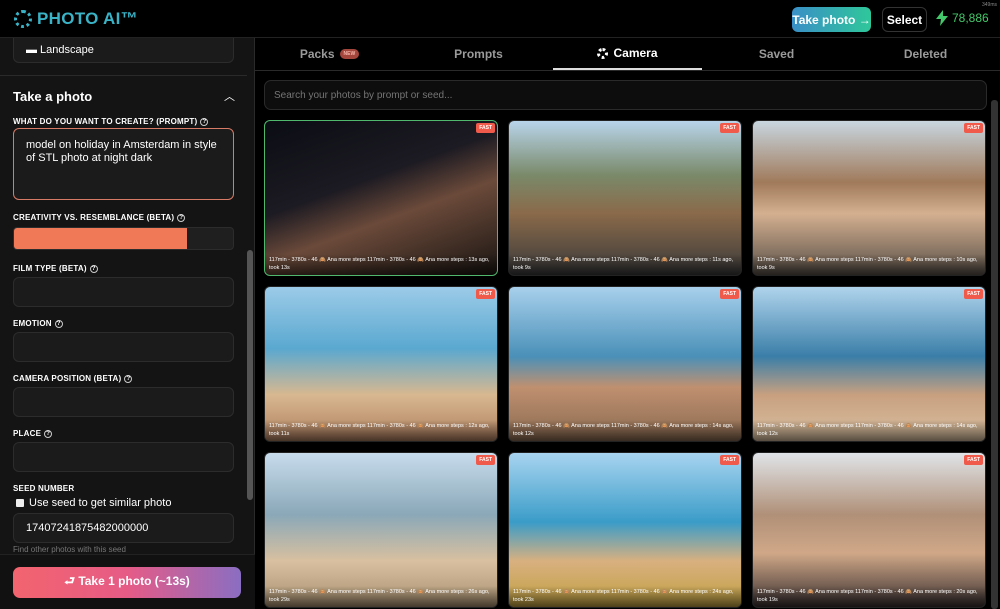  What do you see at coordinates (123, 528) in the screenshot?
I see `seed-input: 17407241875482000000` at bounding box center [123, 528].